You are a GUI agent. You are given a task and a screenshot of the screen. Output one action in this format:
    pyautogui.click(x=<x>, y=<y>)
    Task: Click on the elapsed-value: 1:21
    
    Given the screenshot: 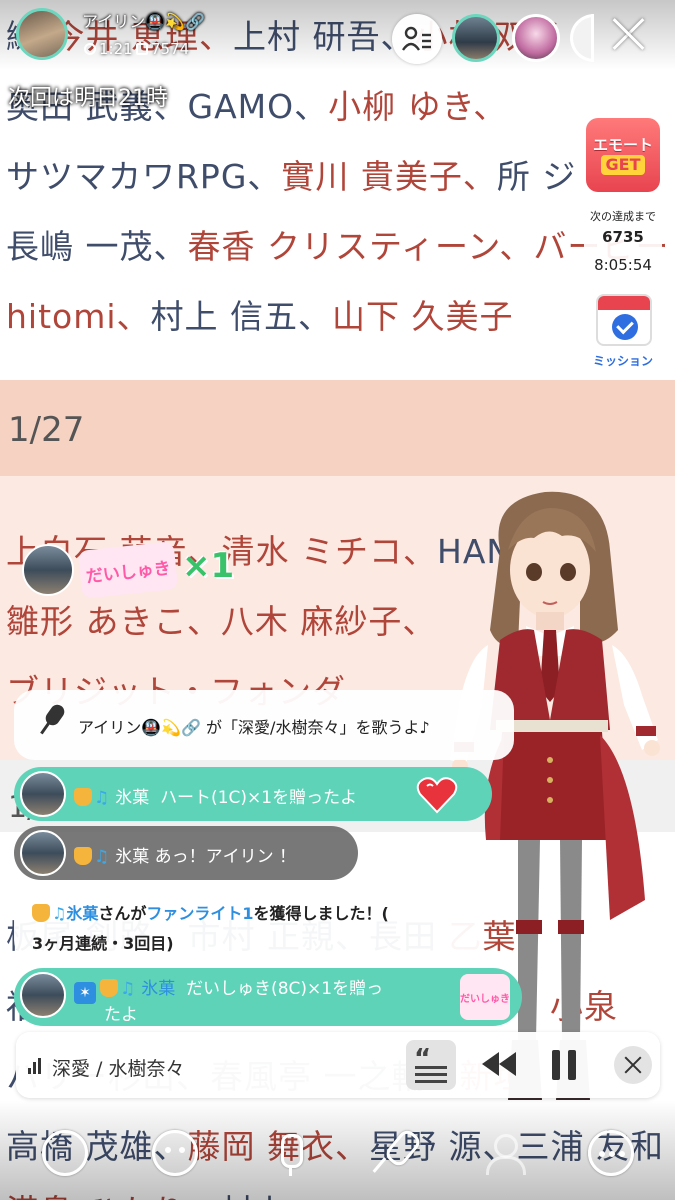 What is the action you would take?
    pyautogui.click(x=116, y=49)
    